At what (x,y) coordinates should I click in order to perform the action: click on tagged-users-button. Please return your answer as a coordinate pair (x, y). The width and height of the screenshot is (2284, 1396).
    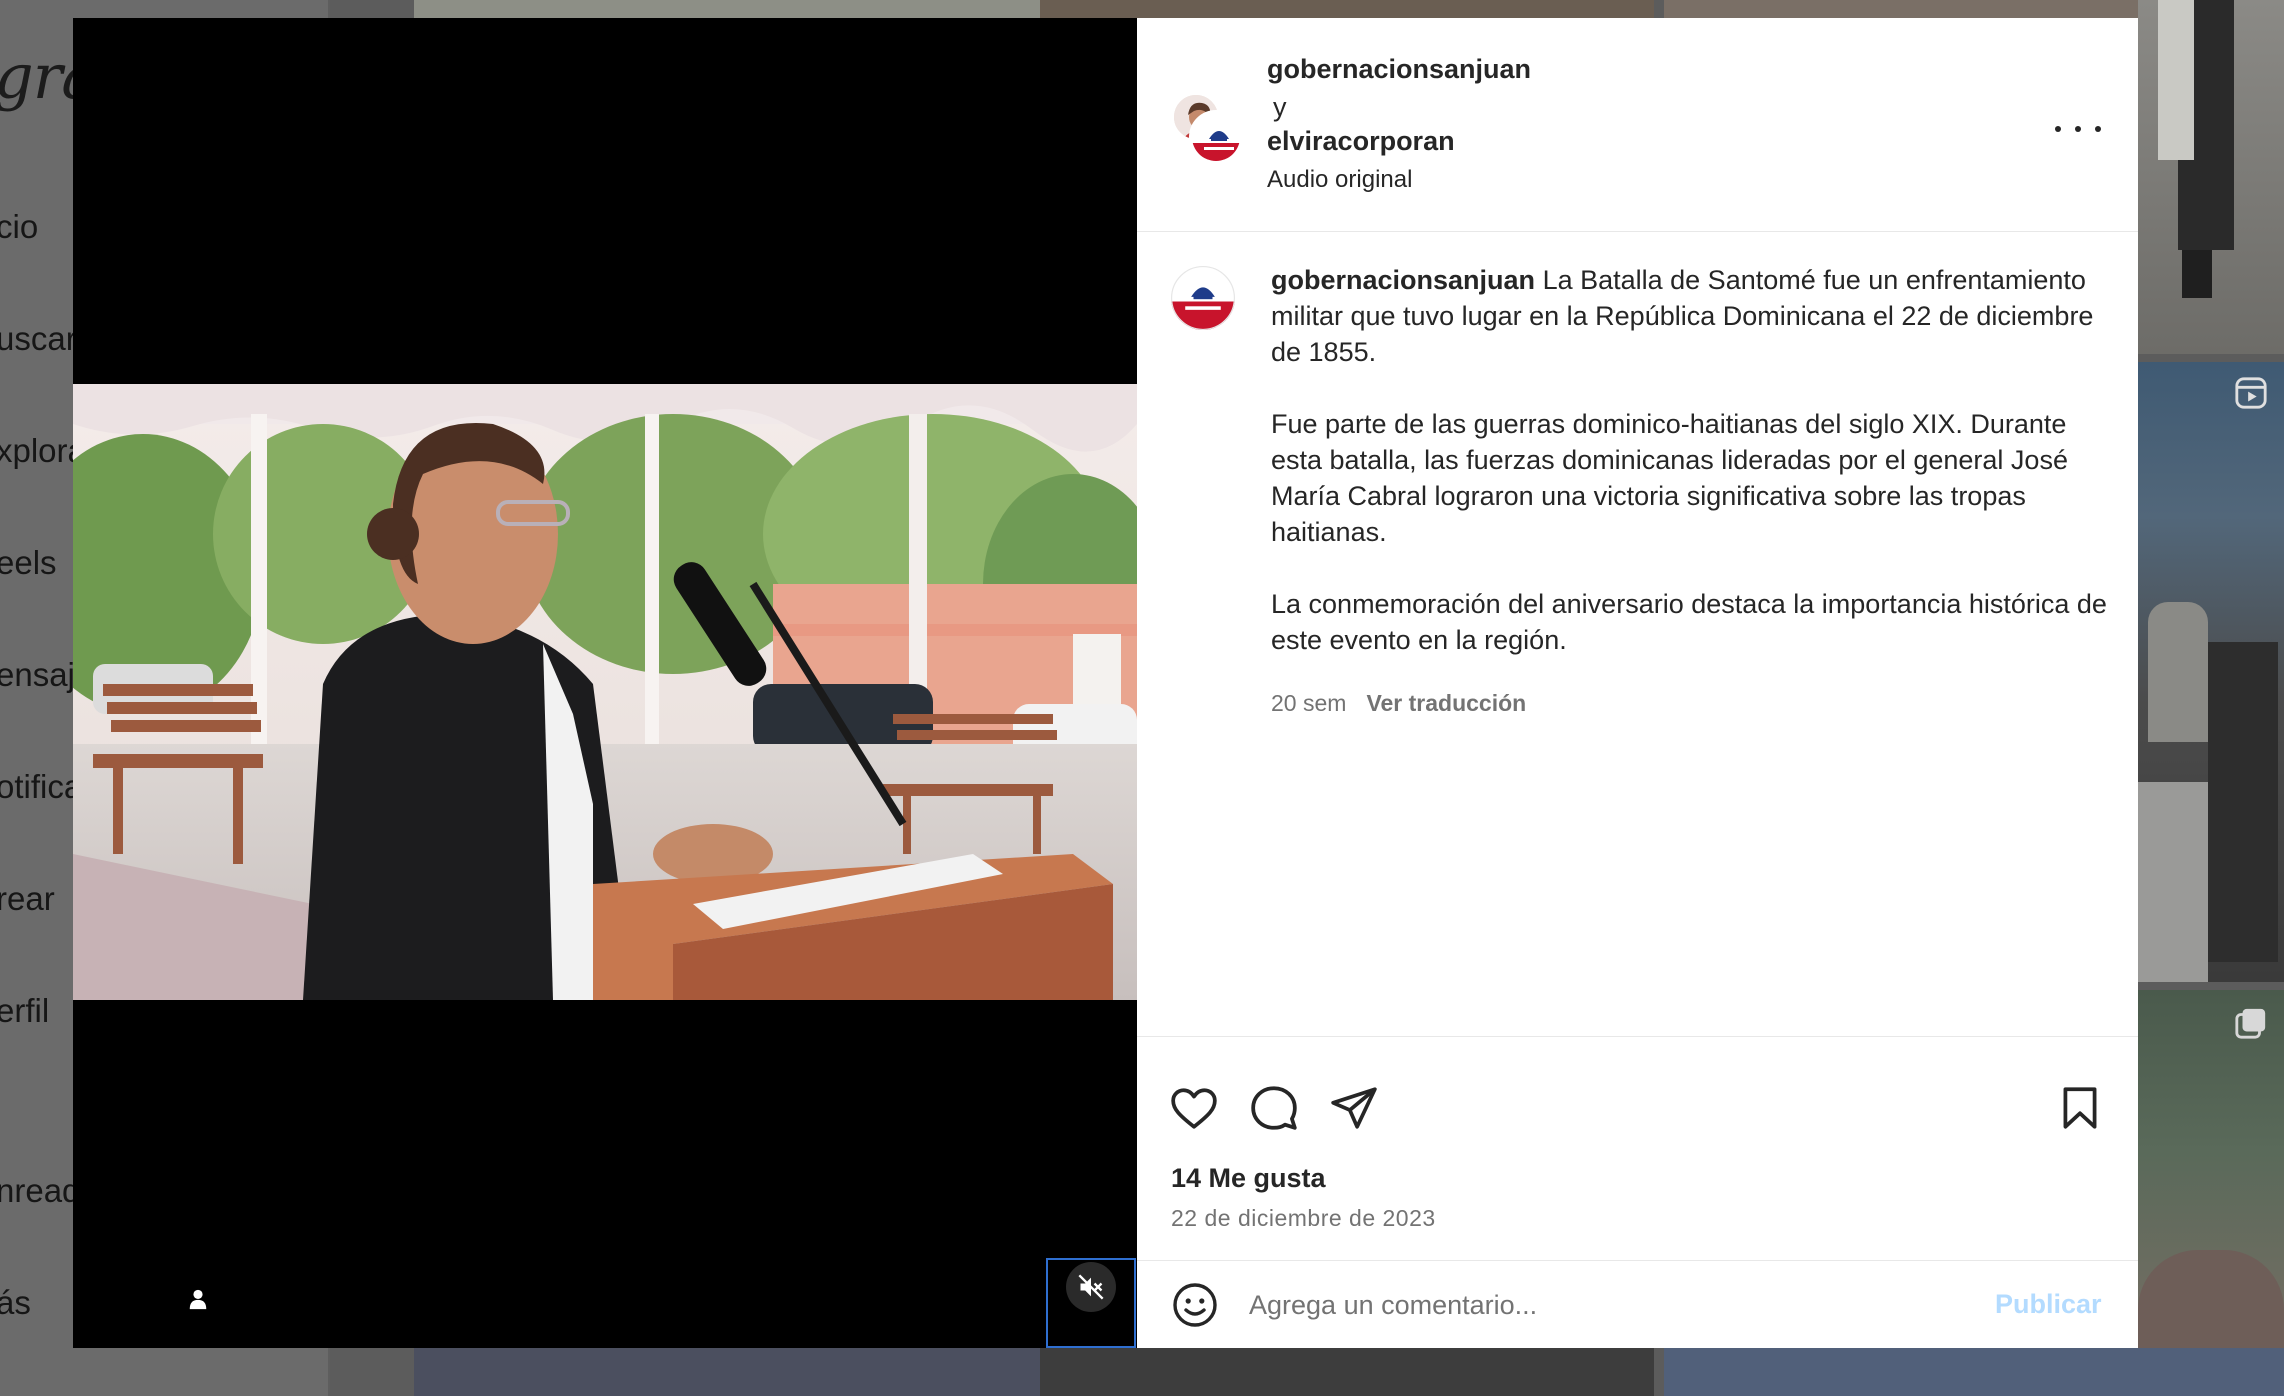
    Looking at the image, I should click on (198, 1299).